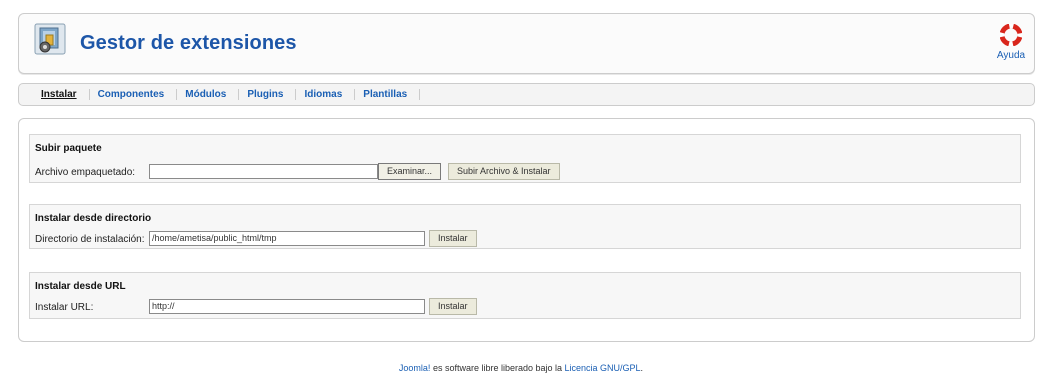 Image resolution: width=1042 pixels, height=374 pixels. What do you see at coordinates (85, 172) in the screenshot?
I see `upload-field-label: Archivo empaquetado:` at bounding box center [85, 172].